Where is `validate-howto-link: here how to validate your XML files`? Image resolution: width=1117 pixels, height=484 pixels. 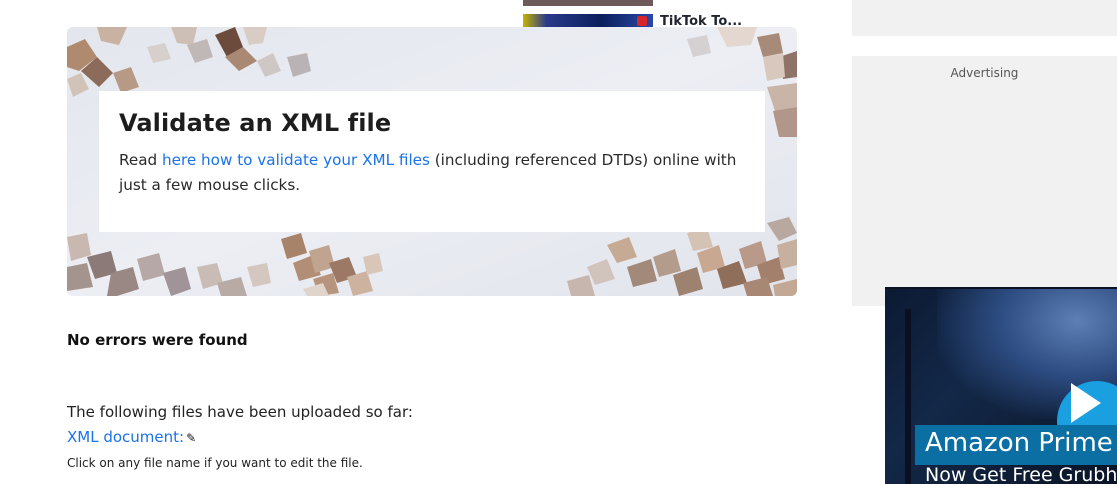 validate-howto-link: here how to validate your XML files is located at coordinates (296, 160).